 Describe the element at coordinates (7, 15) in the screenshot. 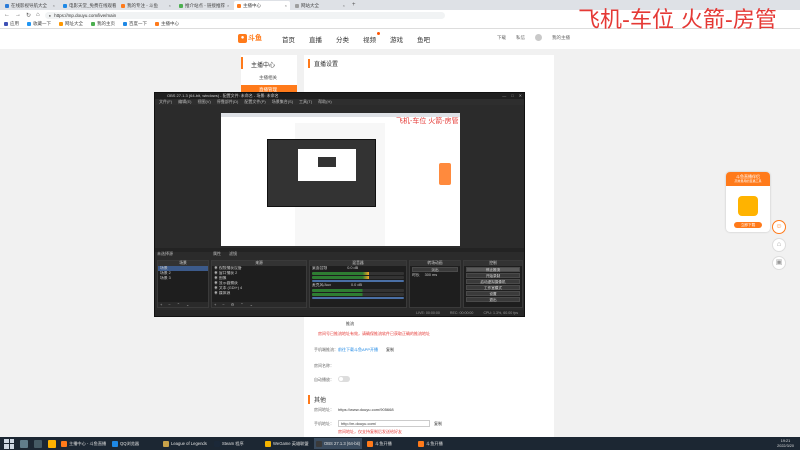

I see `back-icon: ←` at that location.